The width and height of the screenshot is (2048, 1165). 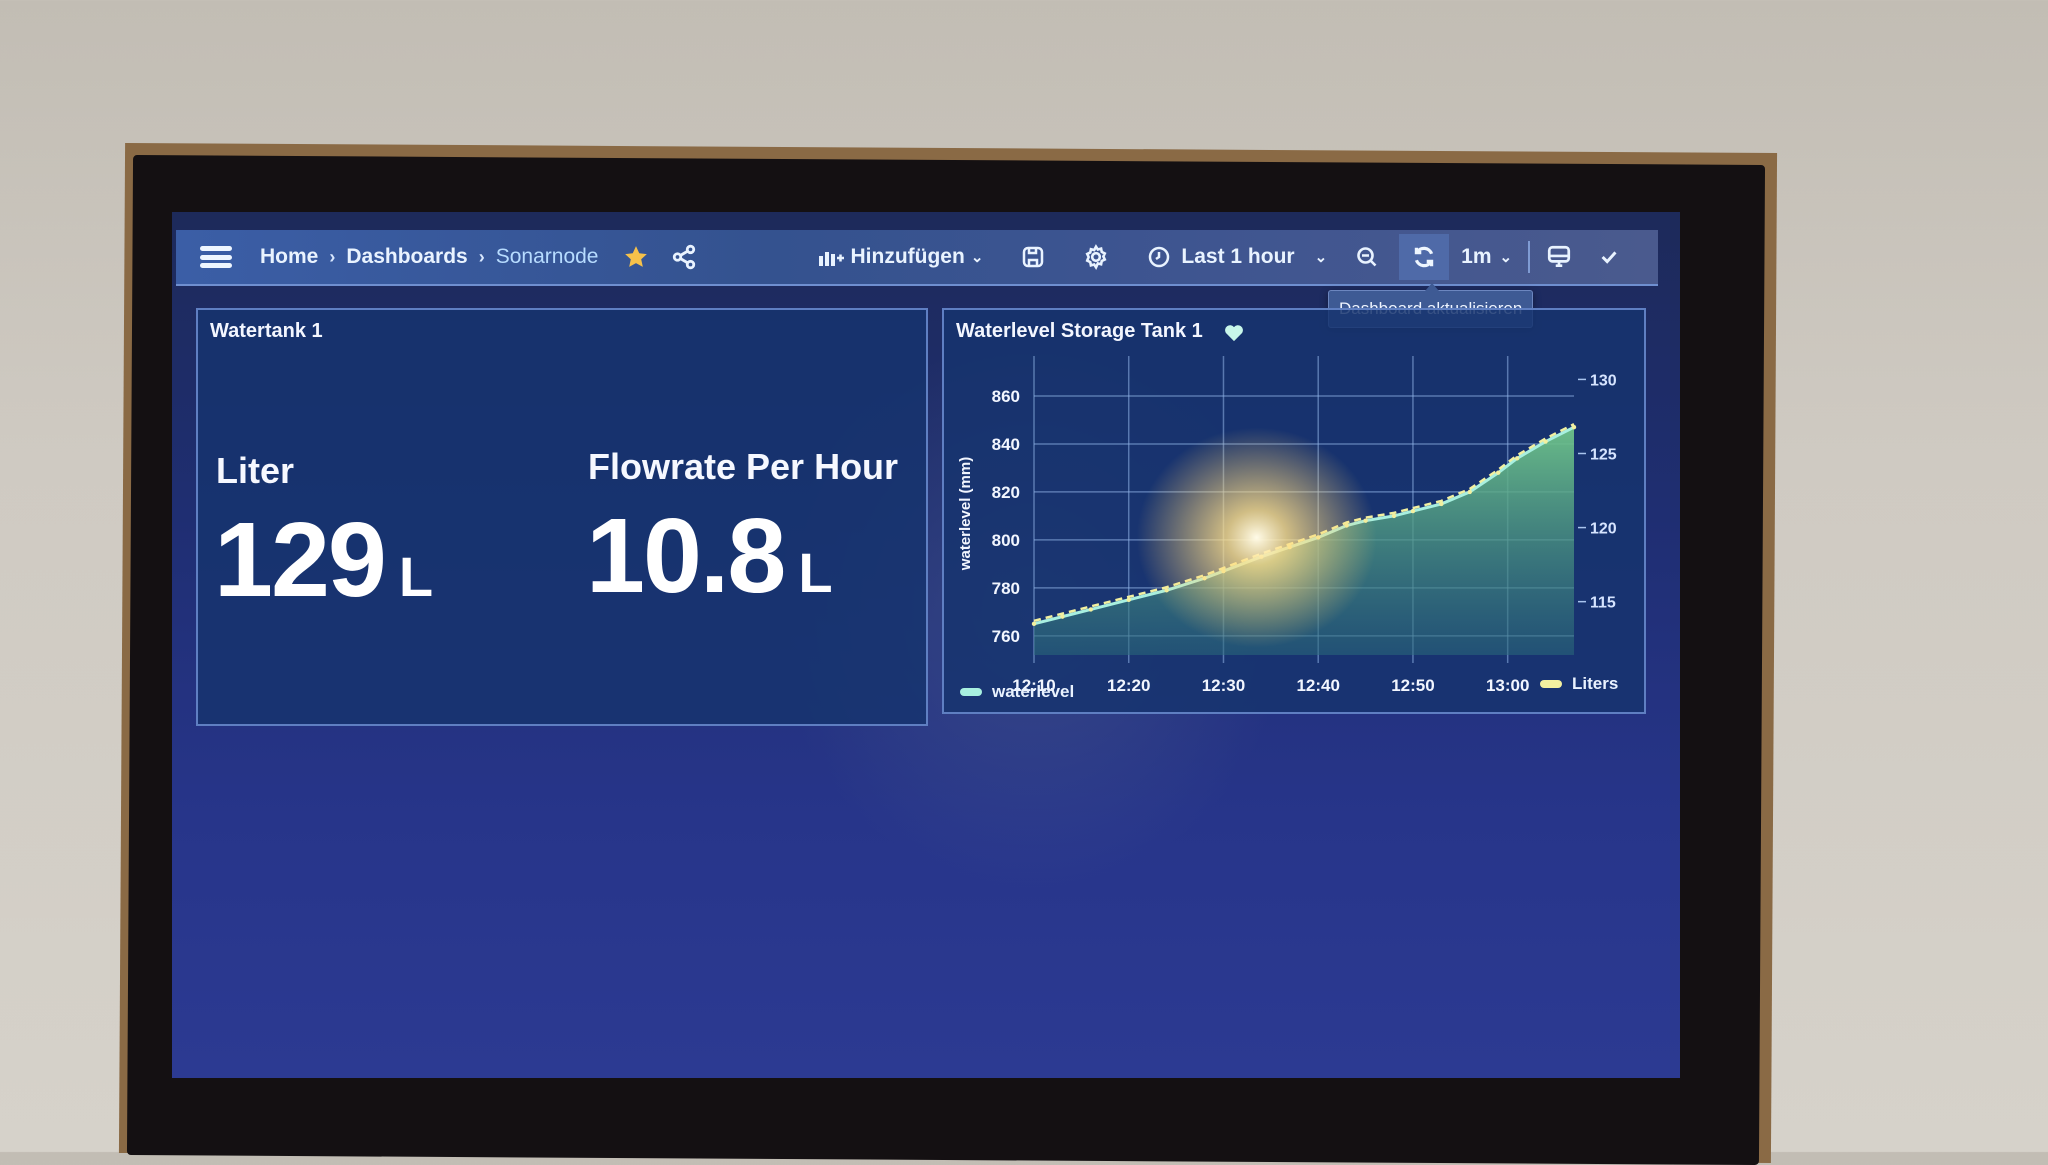 What do you see at coordinates (266, 331) in the screenshot?
I see `panel-title: Watertank 1` at bounding box center [266, 331].